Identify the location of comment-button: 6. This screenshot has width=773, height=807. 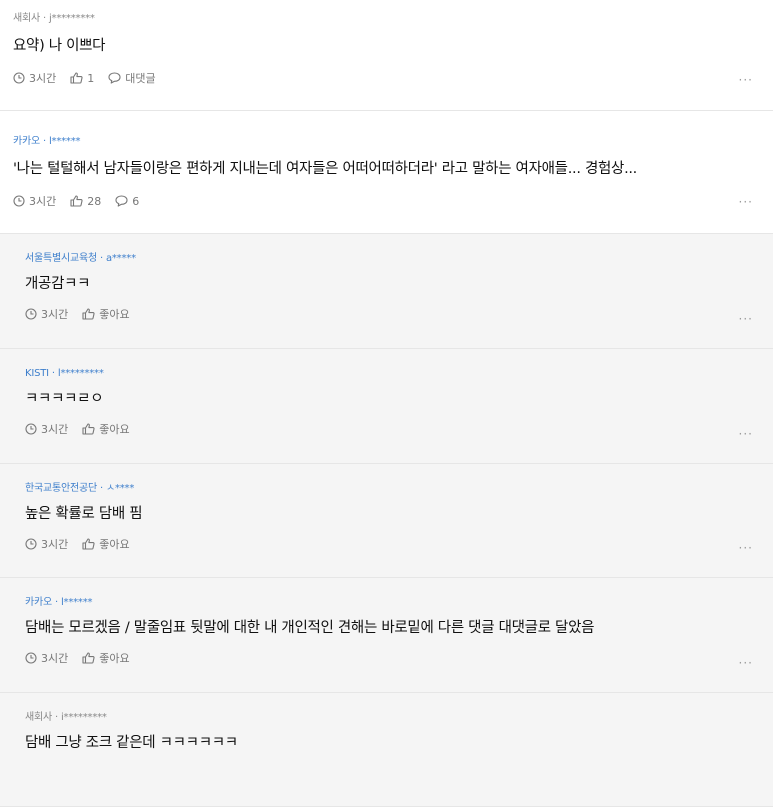
(127, 201).